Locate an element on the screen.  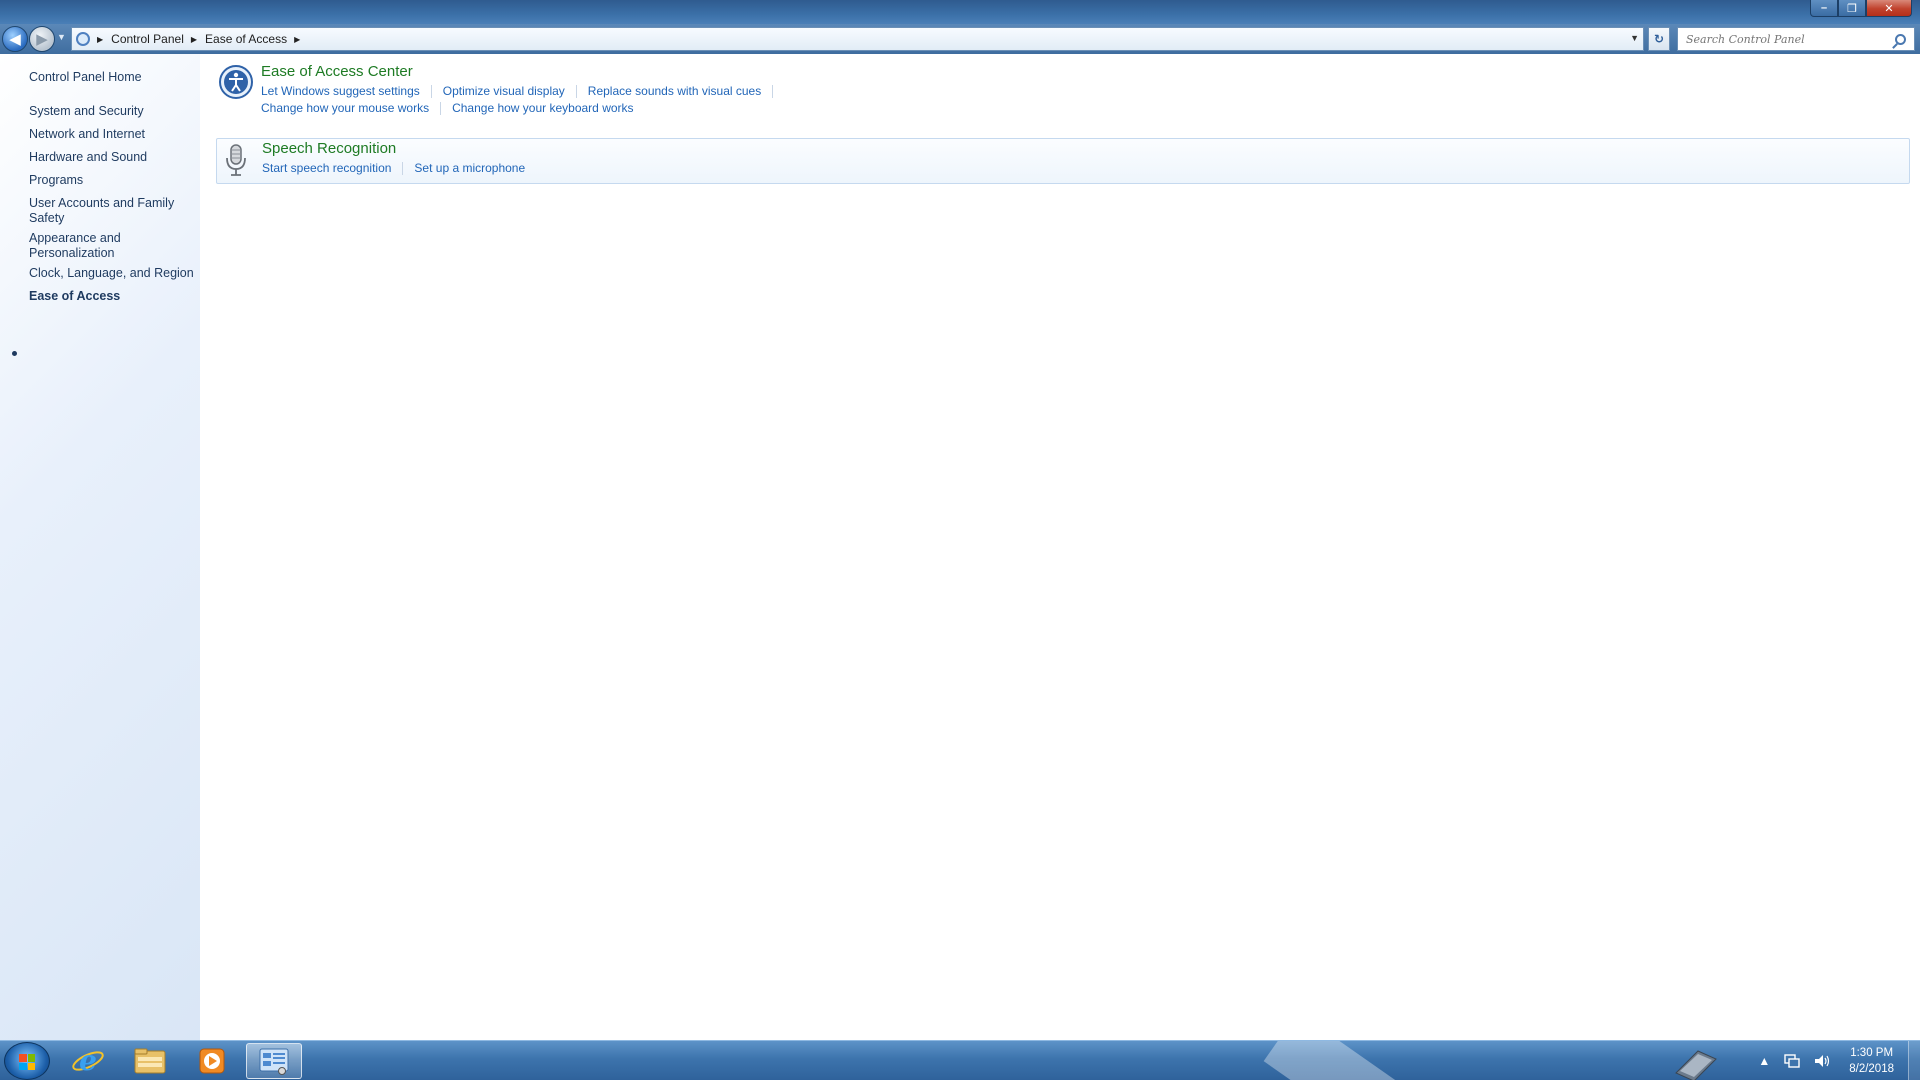
search-box is located at coordinates (1796, 39).